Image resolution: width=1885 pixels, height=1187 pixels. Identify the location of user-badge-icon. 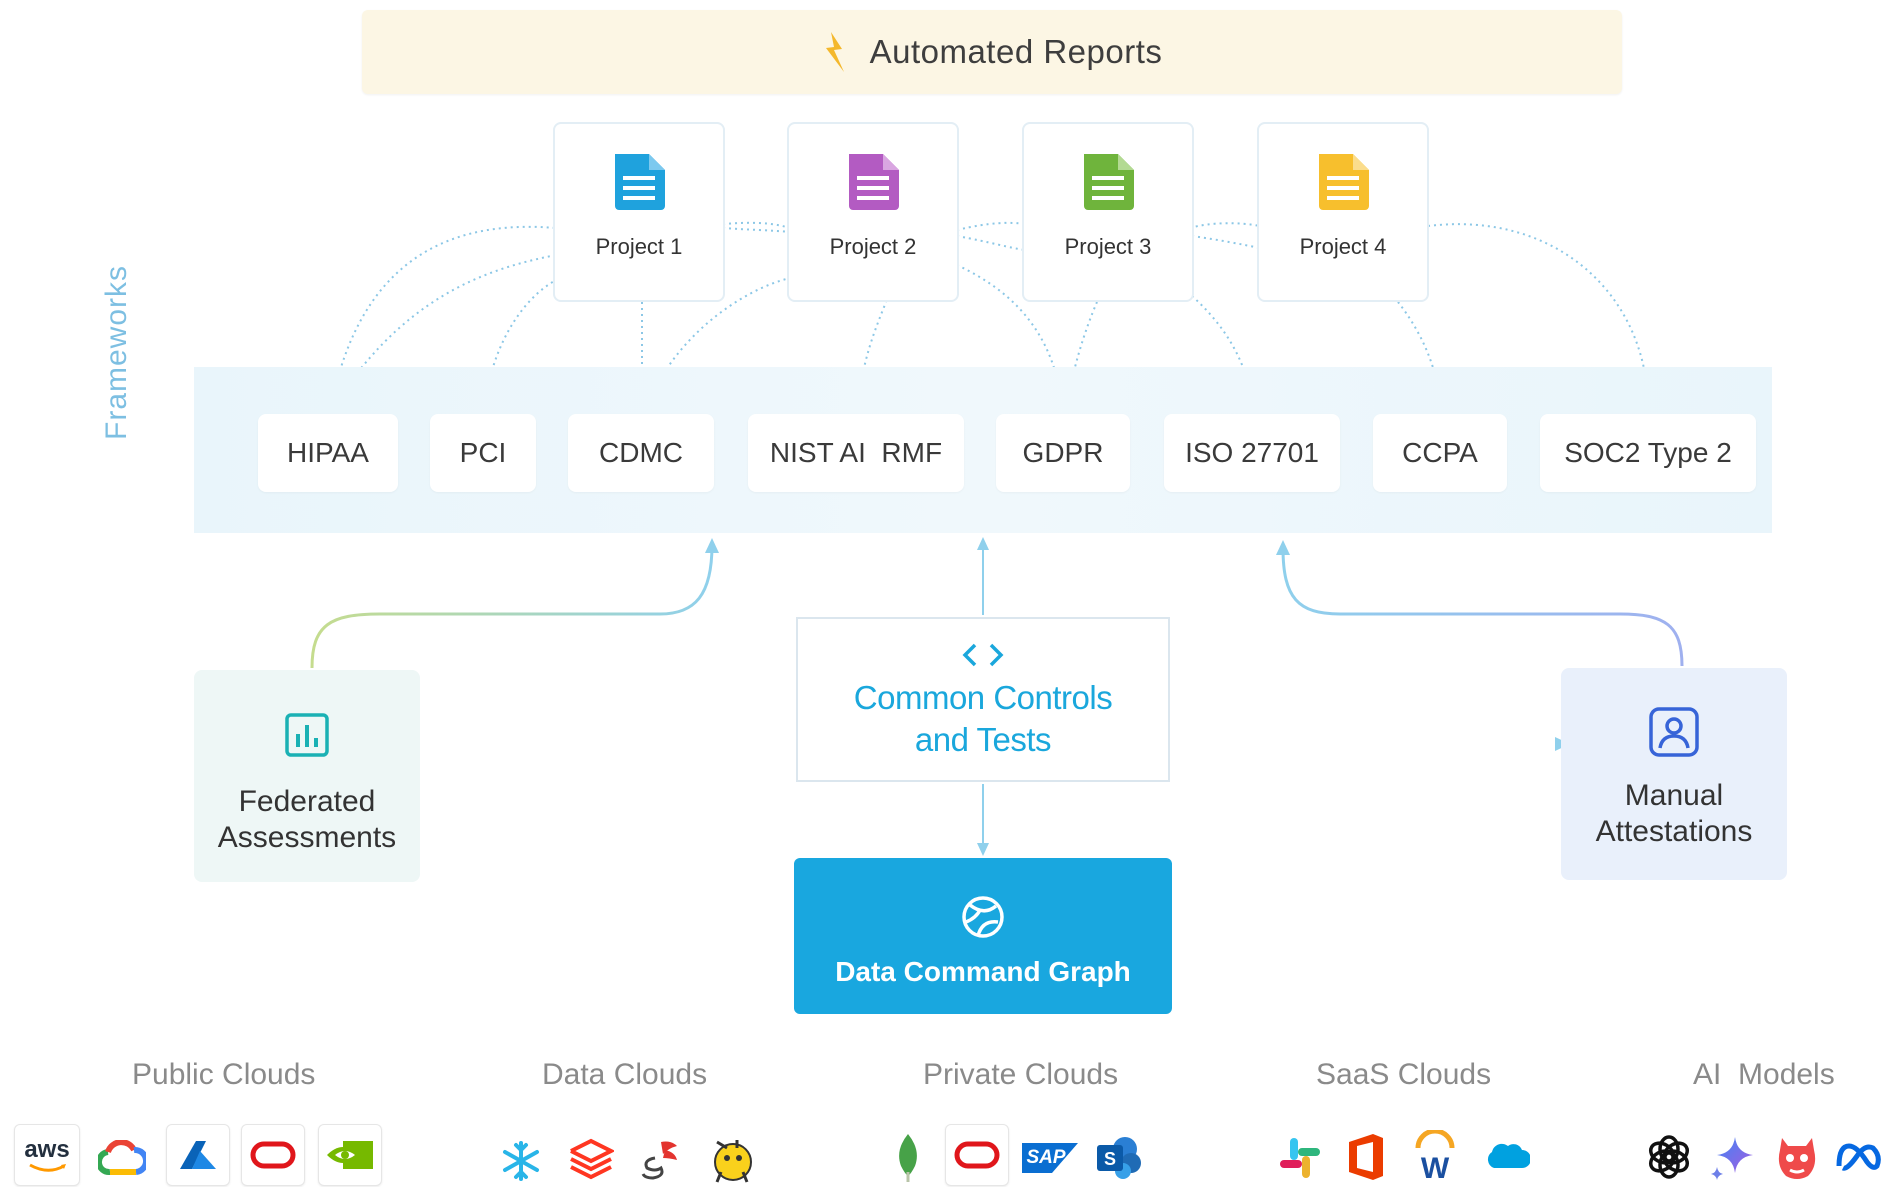
(1674, 732).